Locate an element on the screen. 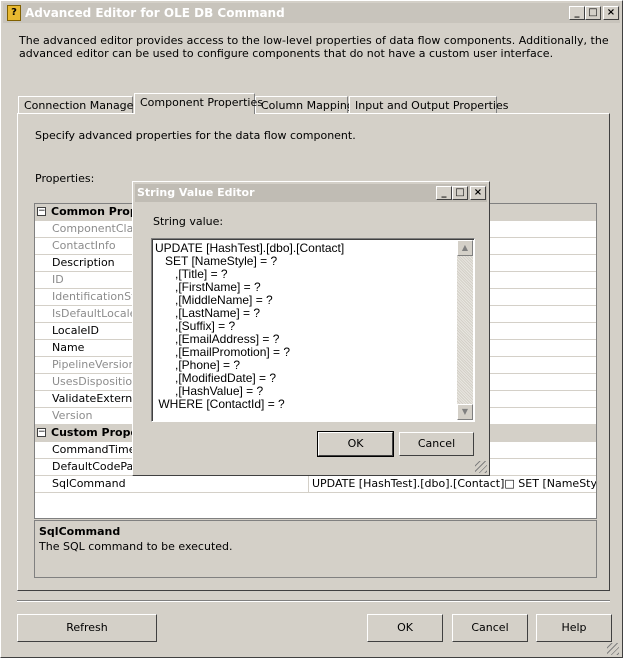  dialog-ok-button: OK is located at coordinates (355, 444).